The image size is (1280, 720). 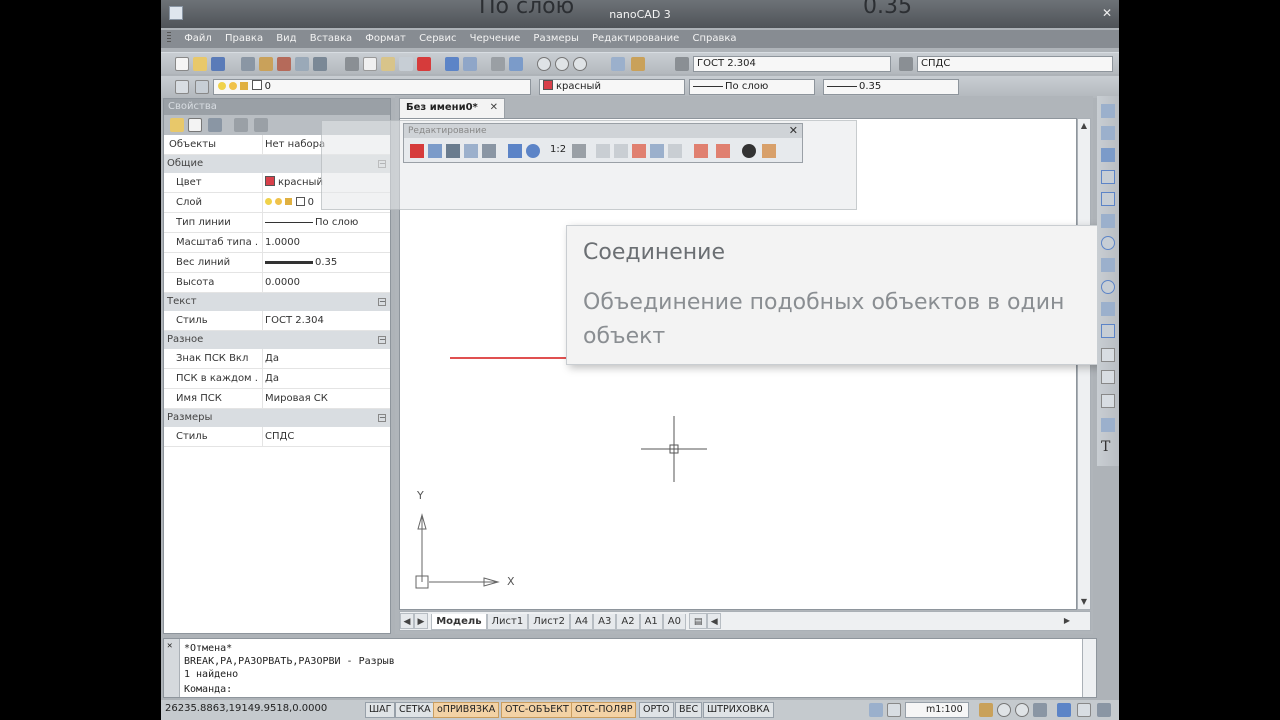 What do you see at coordinates (215, 125) in the screenshot?
I see `quick-select-icon` at bounding box center [215, 125].